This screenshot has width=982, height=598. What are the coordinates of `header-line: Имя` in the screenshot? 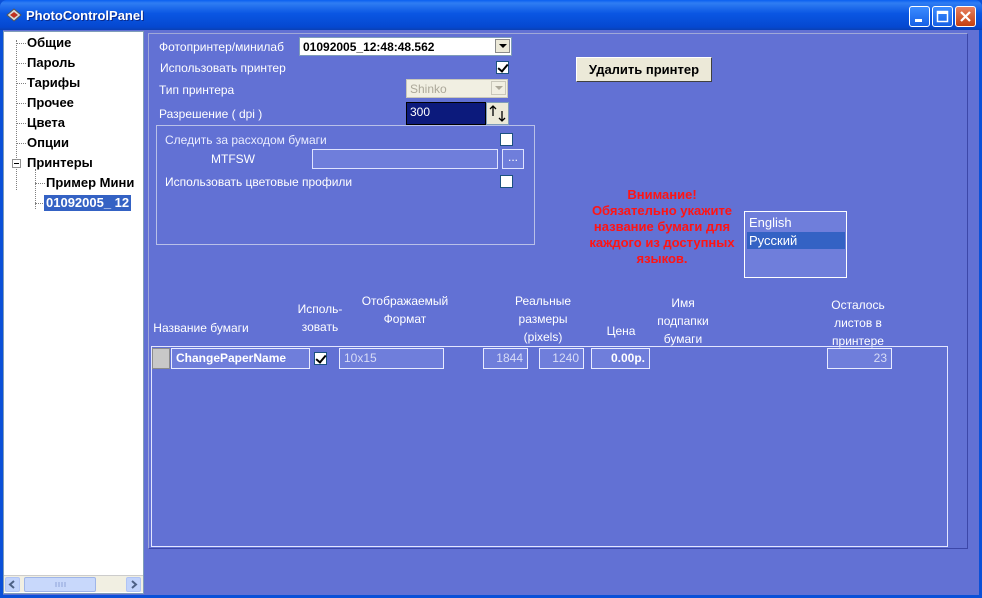 It's located at (683, 303).